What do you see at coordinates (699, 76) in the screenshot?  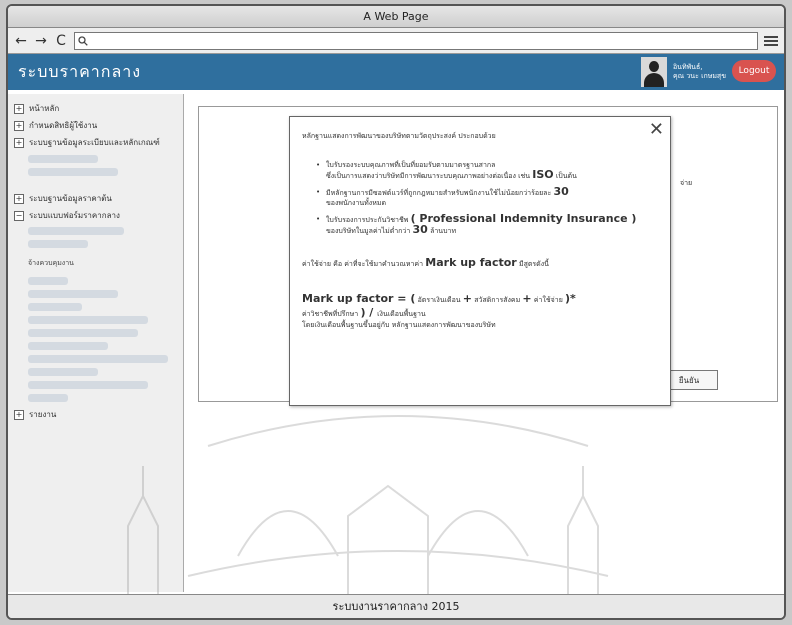 I see `user-role: คุณ วนะ เกษมสุข` at bounding box center [699, 76].